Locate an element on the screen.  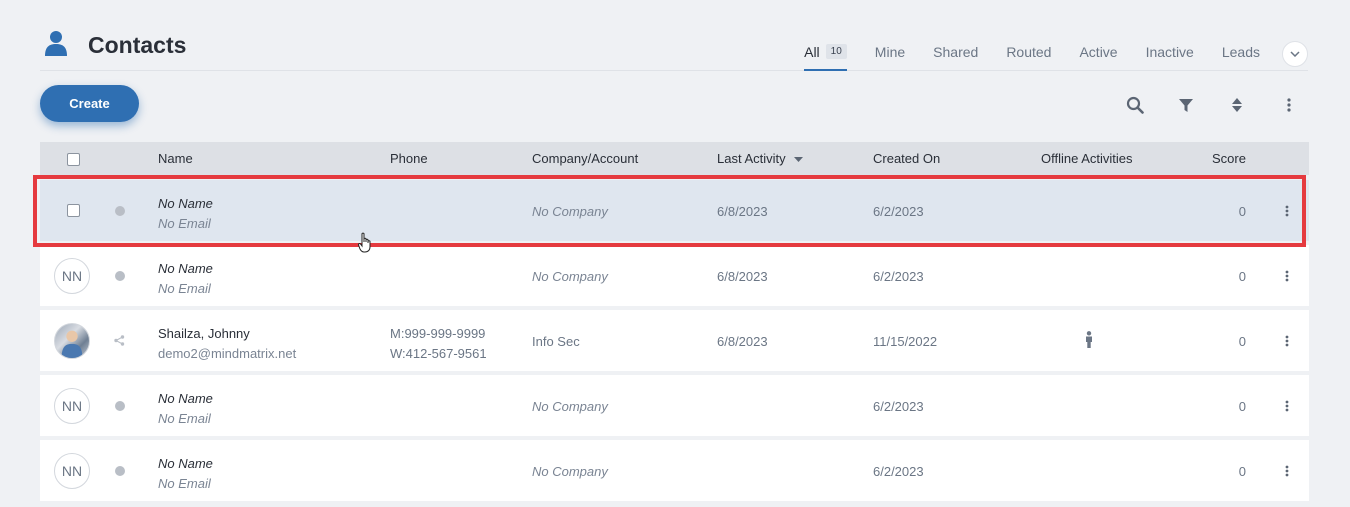
column-last-activity: Last Activity is located at coordinates (760, 158).